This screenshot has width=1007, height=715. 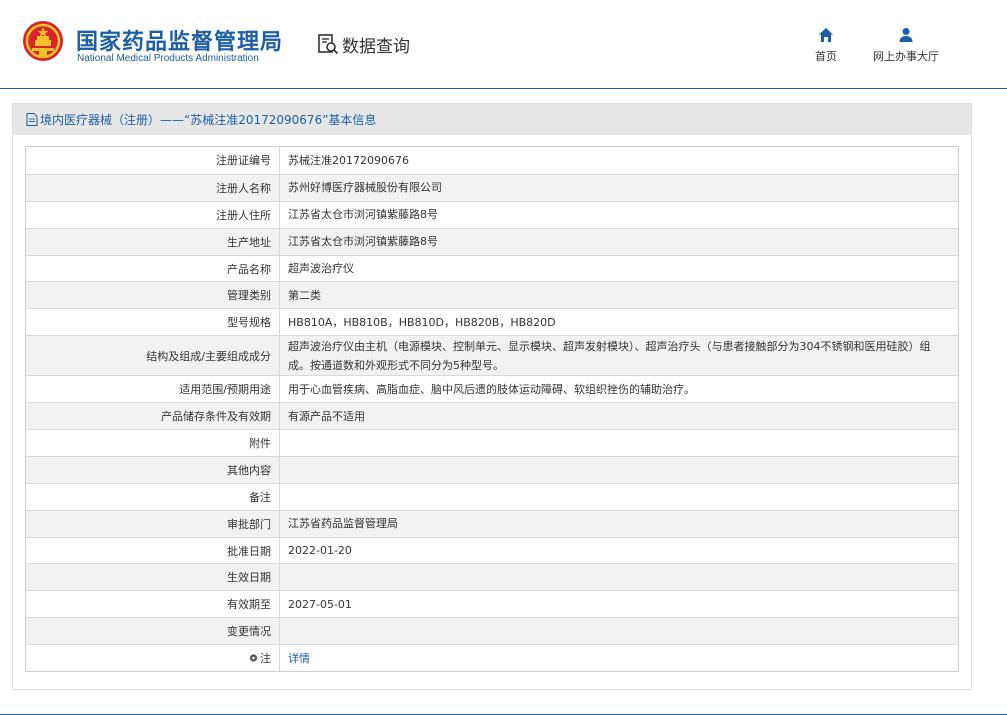 I want to click on table-row: 型号规格 HB810A，HB810B，HB810D，HB820B，HB820D, so click(x=492, y=322).